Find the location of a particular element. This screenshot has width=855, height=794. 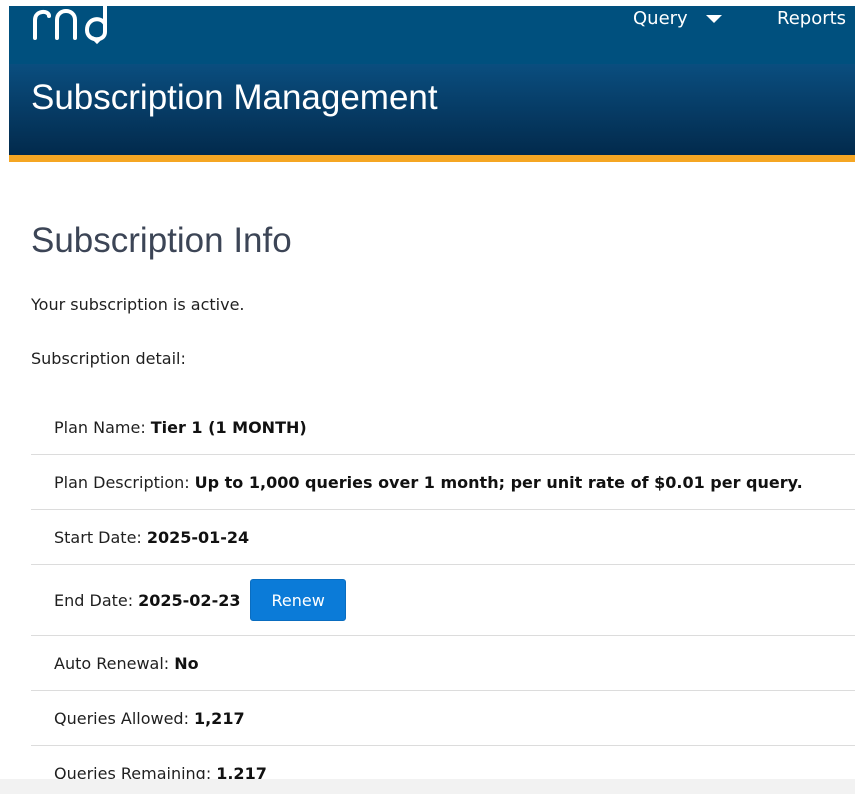

section-heading: Subscription Info is located at coordinates (161, 240).